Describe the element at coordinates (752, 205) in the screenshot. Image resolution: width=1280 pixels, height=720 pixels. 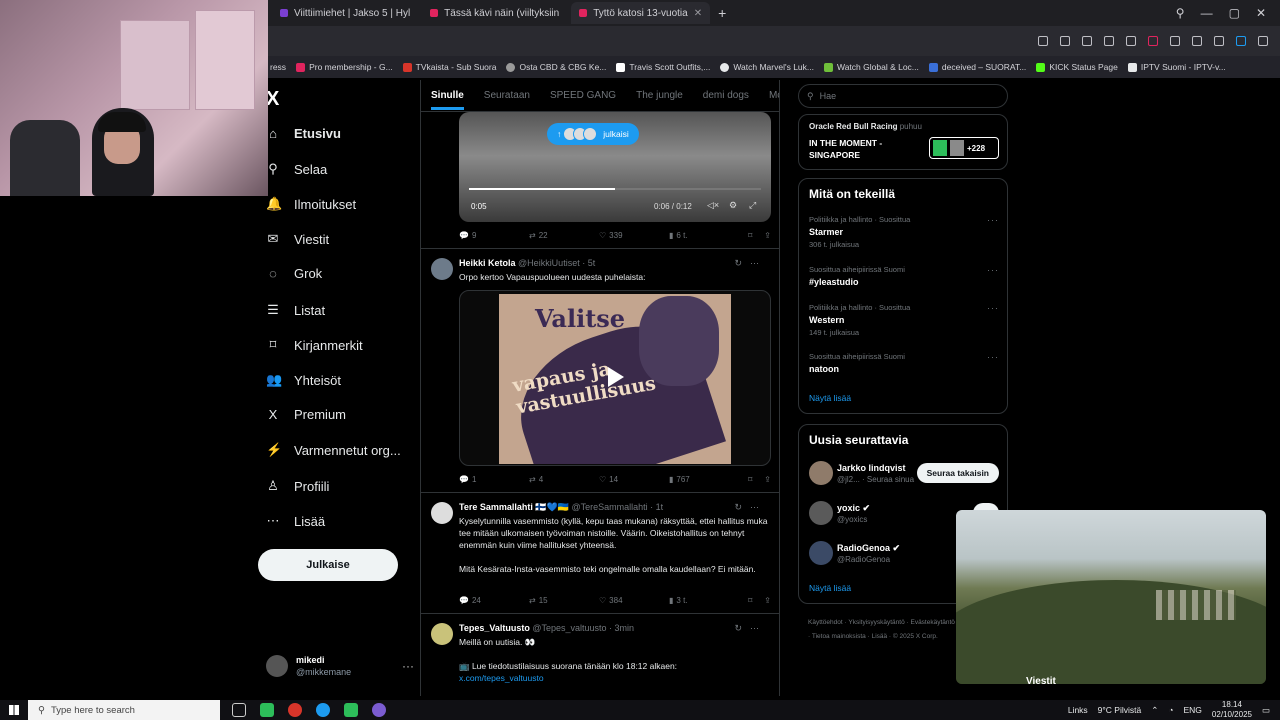
I see `fullscreen-icon: ⤢` at that location.